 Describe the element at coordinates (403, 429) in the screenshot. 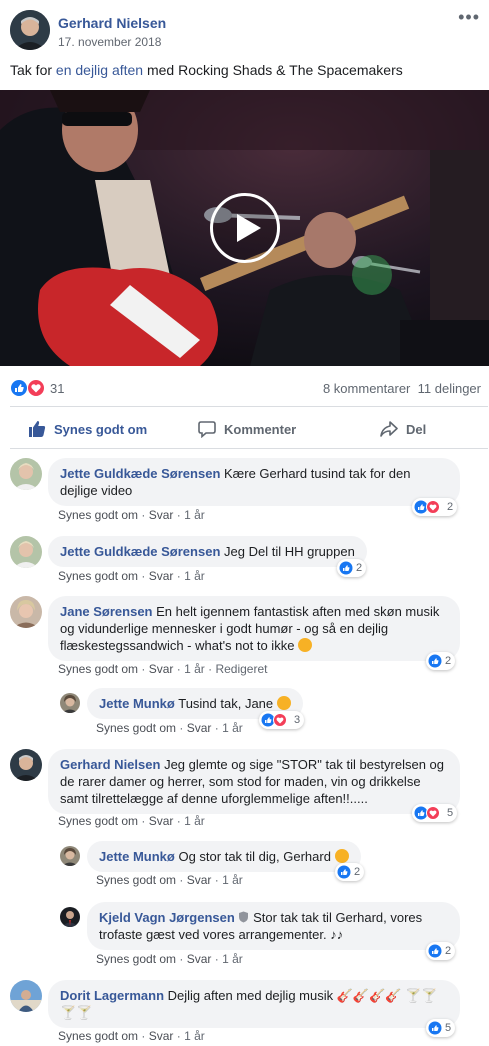

I see `share-button: Del` at that location.